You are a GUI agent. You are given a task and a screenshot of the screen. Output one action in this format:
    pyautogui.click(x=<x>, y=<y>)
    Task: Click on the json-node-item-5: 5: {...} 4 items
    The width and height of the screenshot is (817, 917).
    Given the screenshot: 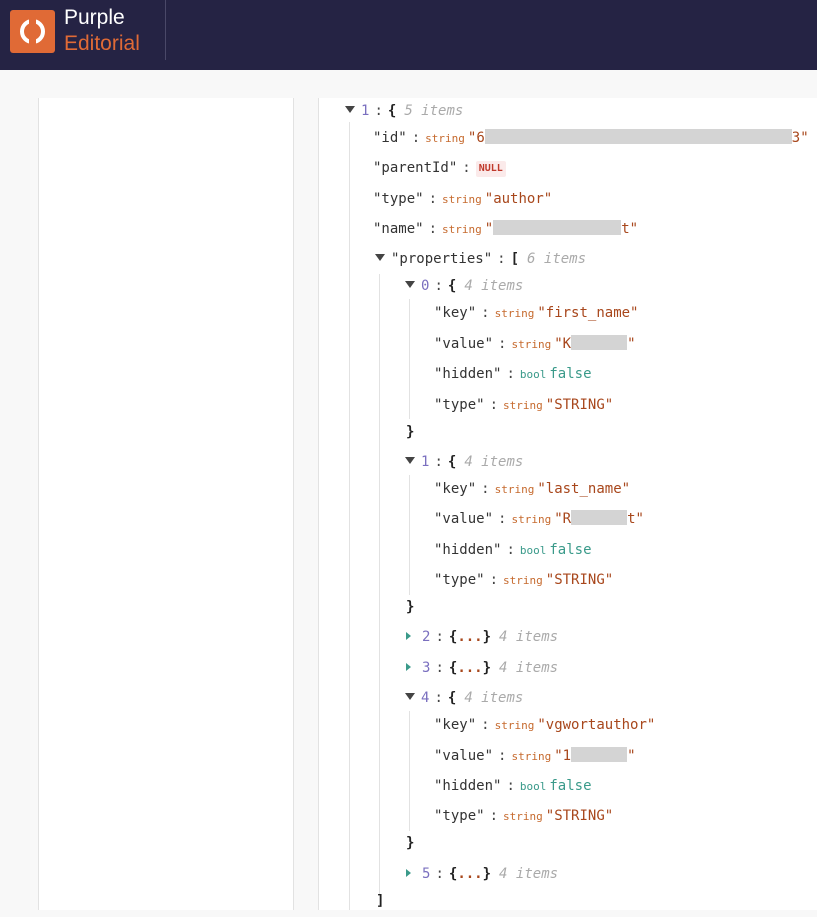 What is the action you would take?
    pyautogui.click(x=482, y=874)
    